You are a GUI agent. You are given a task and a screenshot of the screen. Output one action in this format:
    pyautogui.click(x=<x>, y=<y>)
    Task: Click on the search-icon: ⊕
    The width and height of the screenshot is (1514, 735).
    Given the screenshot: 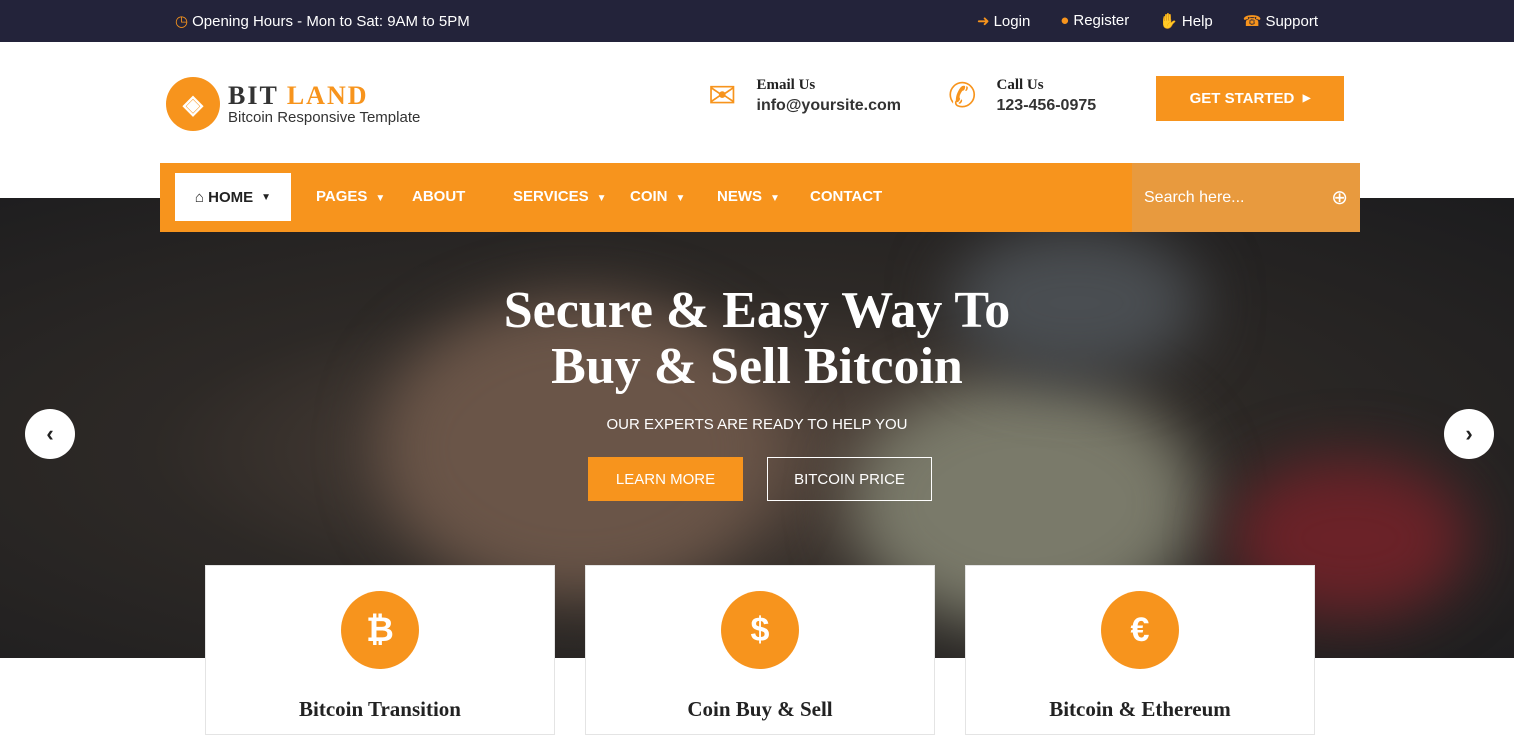 What is the action you would take?
    pyautogui.click(x=1339, y=197)
    